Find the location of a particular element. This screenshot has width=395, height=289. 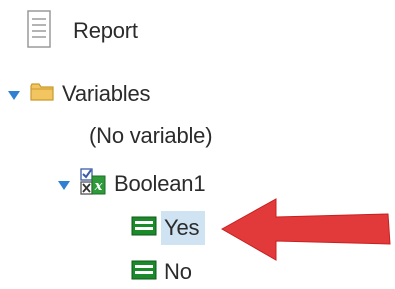

tree-node-yes: Yes is located at coordinates (168, 228).